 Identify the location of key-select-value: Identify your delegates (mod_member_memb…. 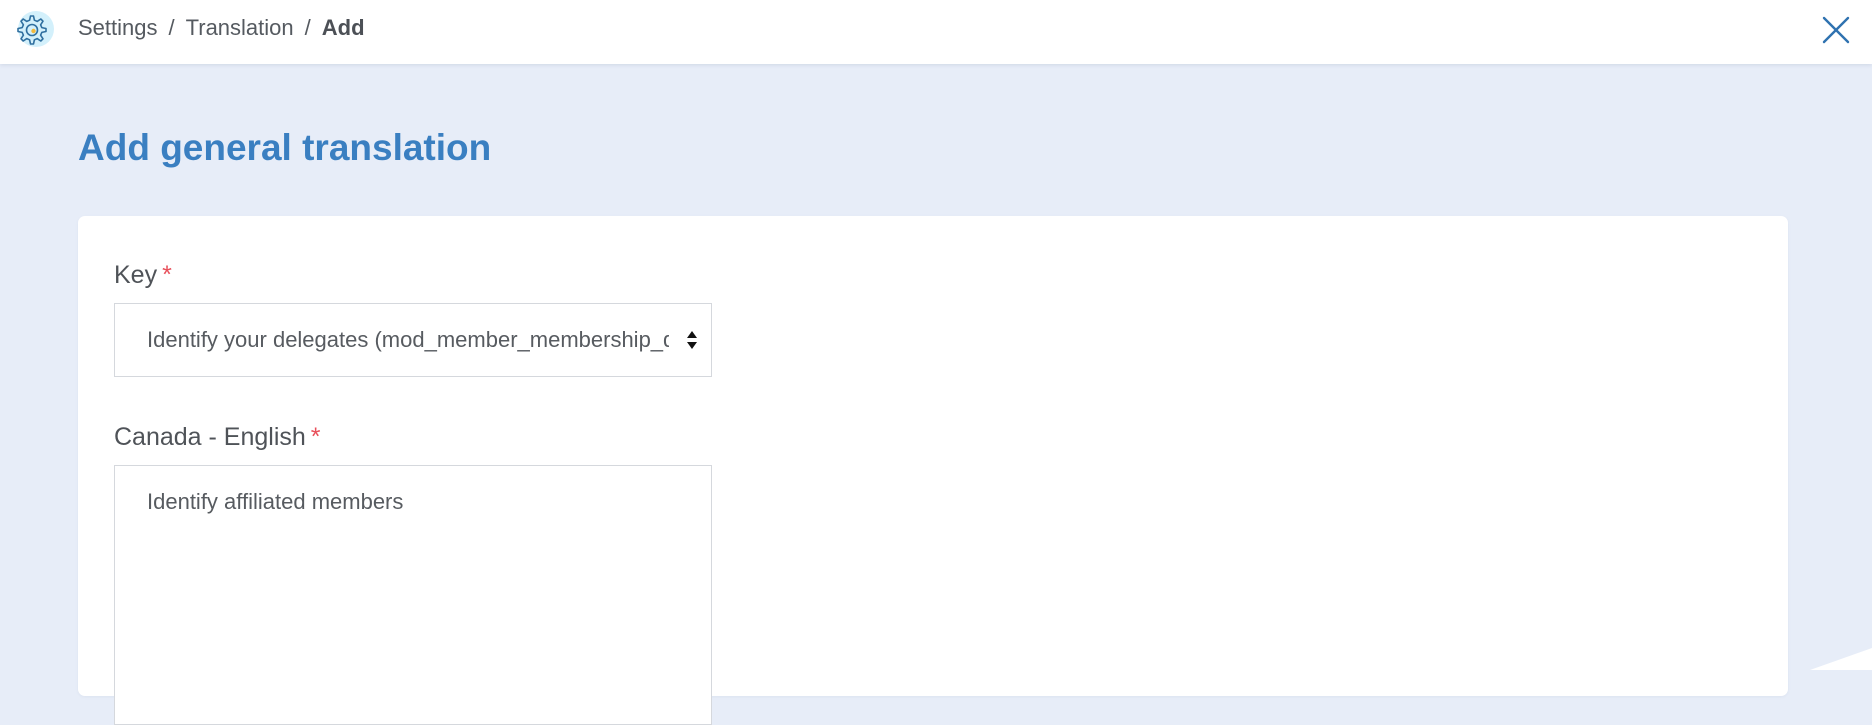
(408, 340).